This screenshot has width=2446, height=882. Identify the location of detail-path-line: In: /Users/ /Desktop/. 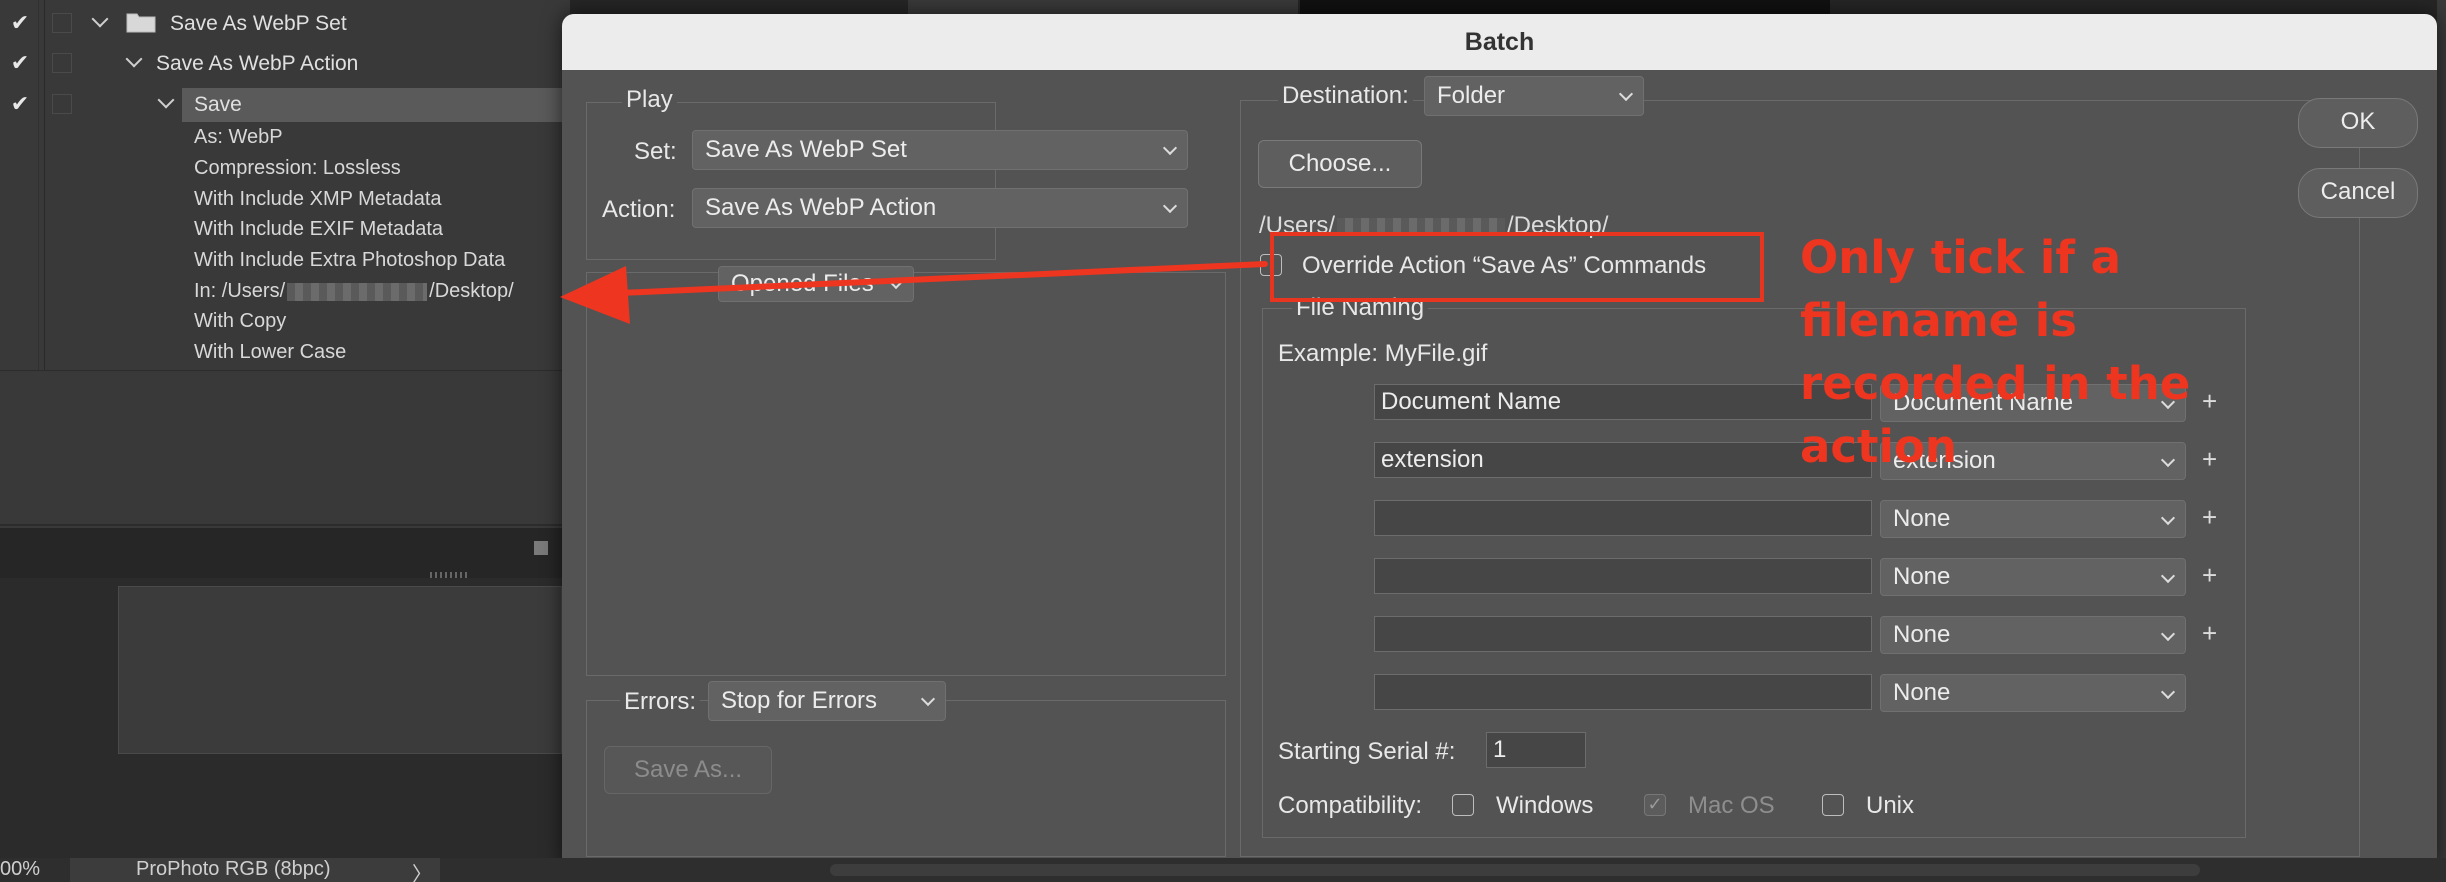
(354, 291).